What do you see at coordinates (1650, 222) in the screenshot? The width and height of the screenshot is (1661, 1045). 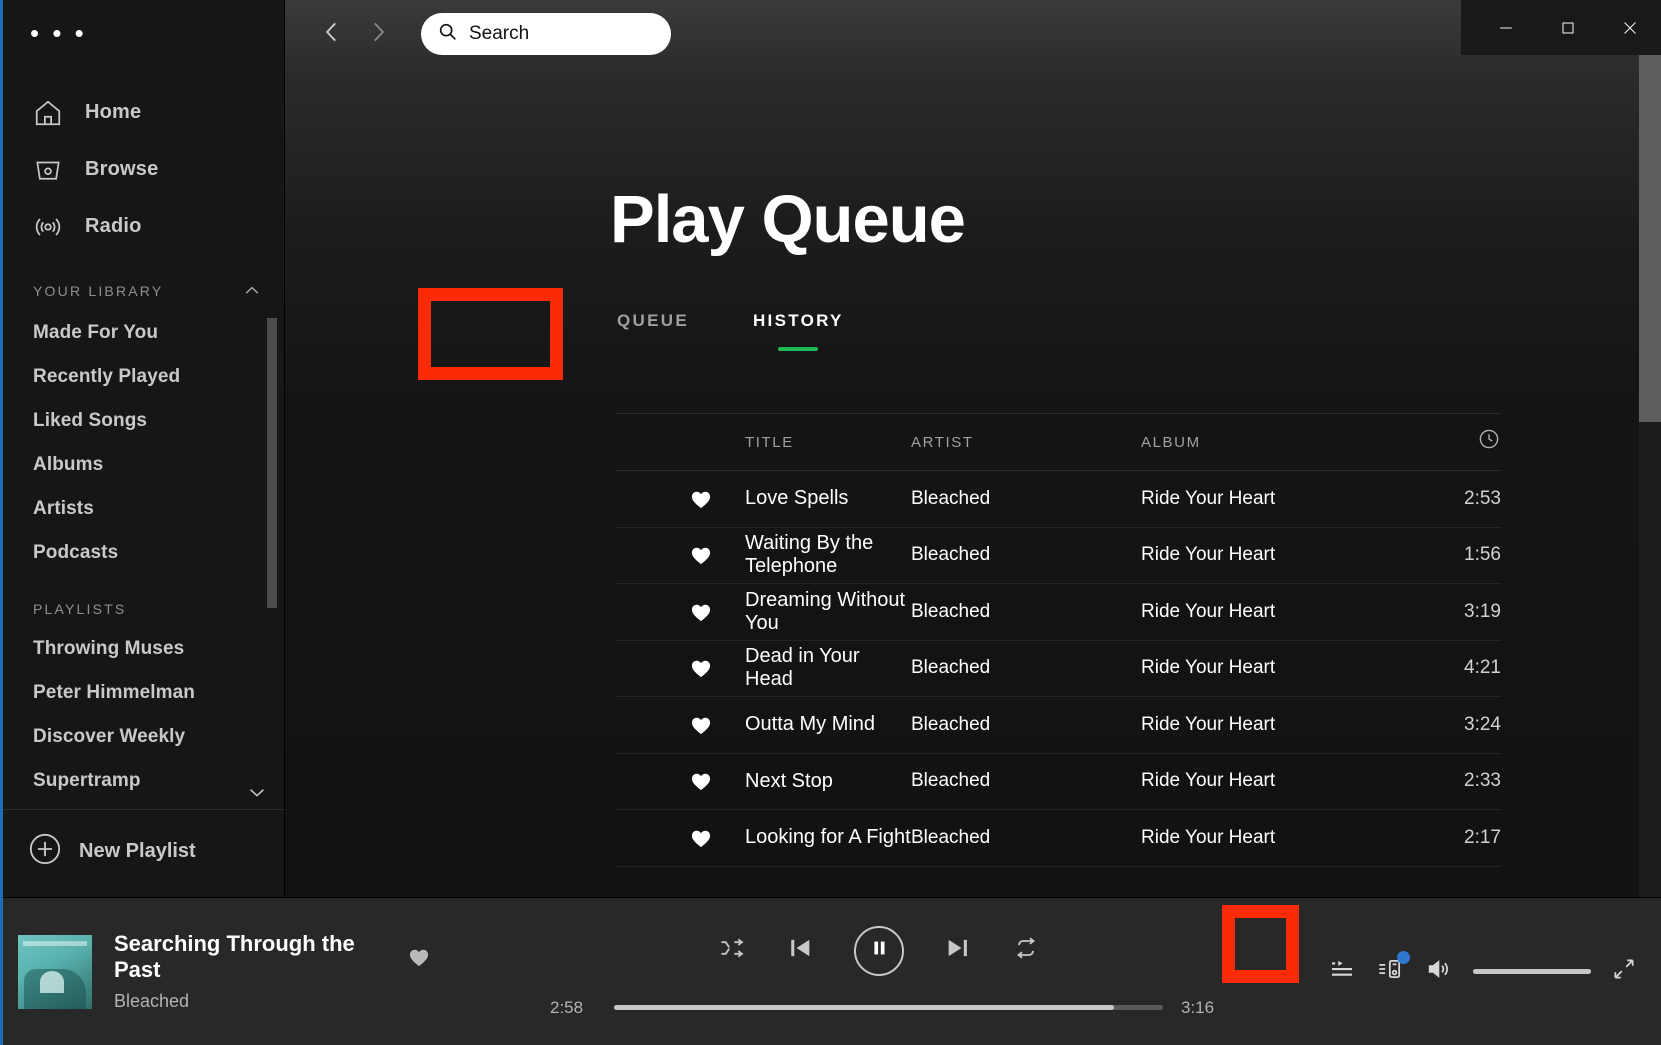 I see `main-scrollbar-thumb` at bounding box center [1650, 222].